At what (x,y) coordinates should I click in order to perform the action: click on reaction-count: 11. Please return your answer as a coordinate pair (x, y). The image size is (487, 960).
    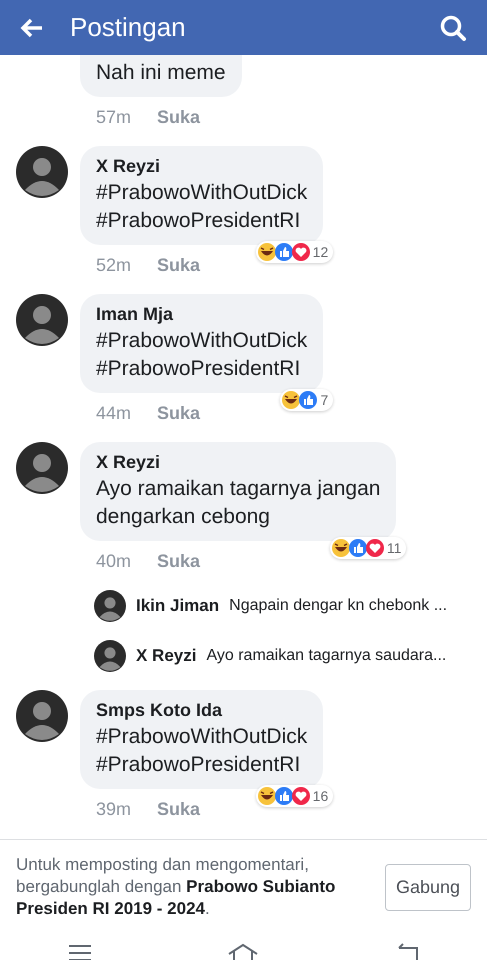
    Looking at the image, I should click on (394, 548).